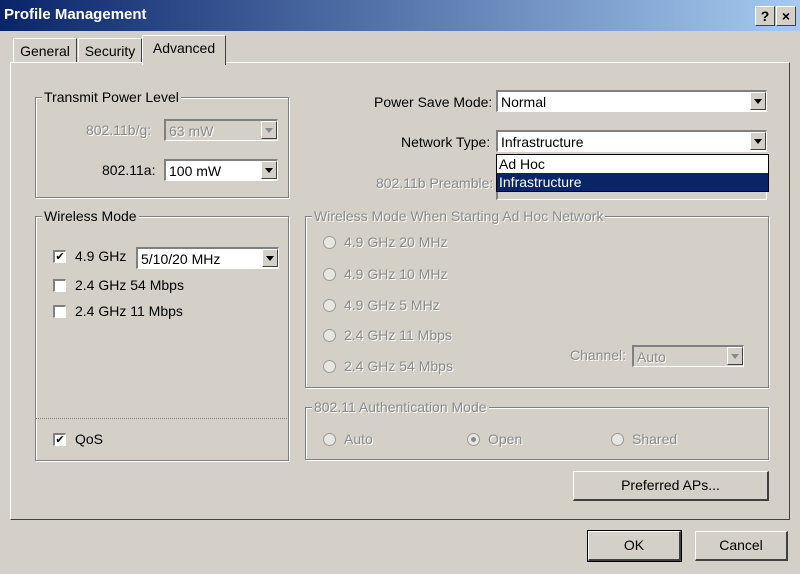 The width and height of the screenshot is (800, 574). Describe the element at coordinates (101, 256) in the screenshot. I see `ghz49-label: 4.9 GHz` at that location.